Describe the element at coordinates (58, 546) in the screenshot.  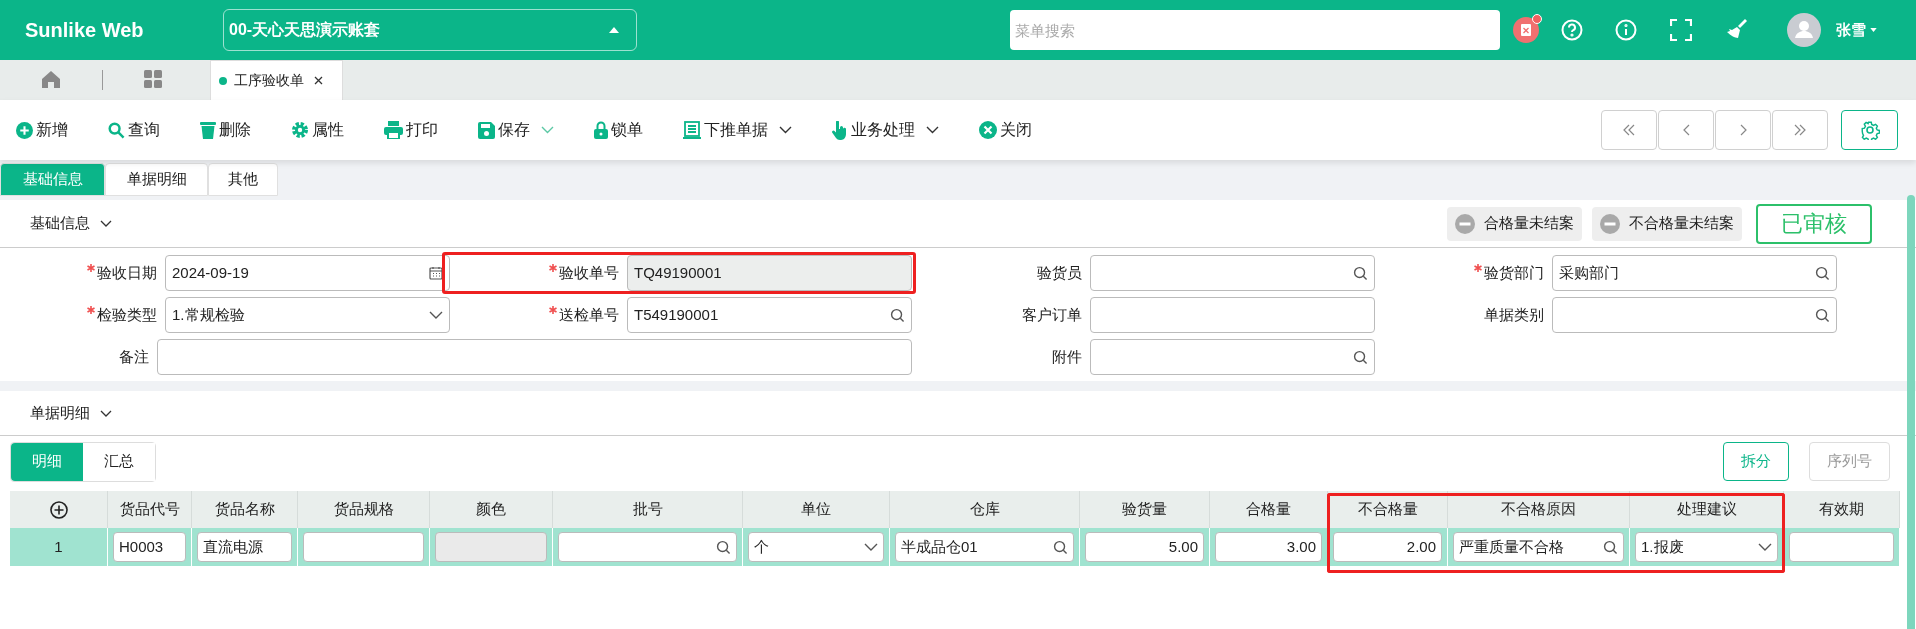
I see `row-number: 1` at that location.